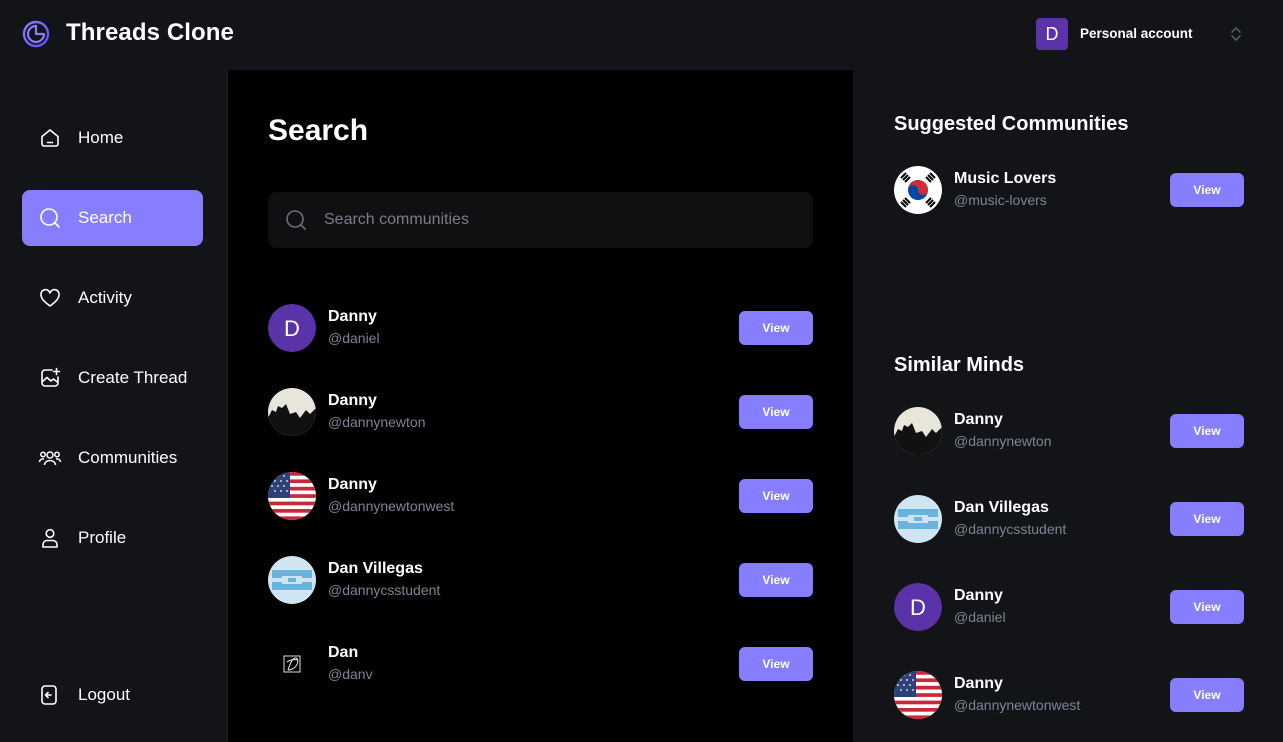 This screenshot has width=1283, height=742. I want to click on home-icon, so click(50, 138).